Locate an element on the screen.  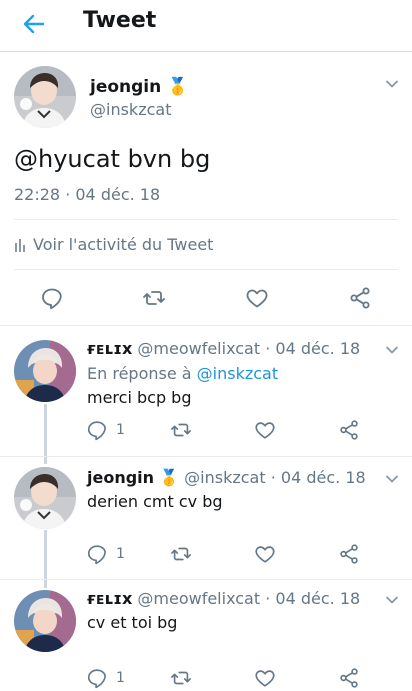
like-button is located at coordinates (257, 298).